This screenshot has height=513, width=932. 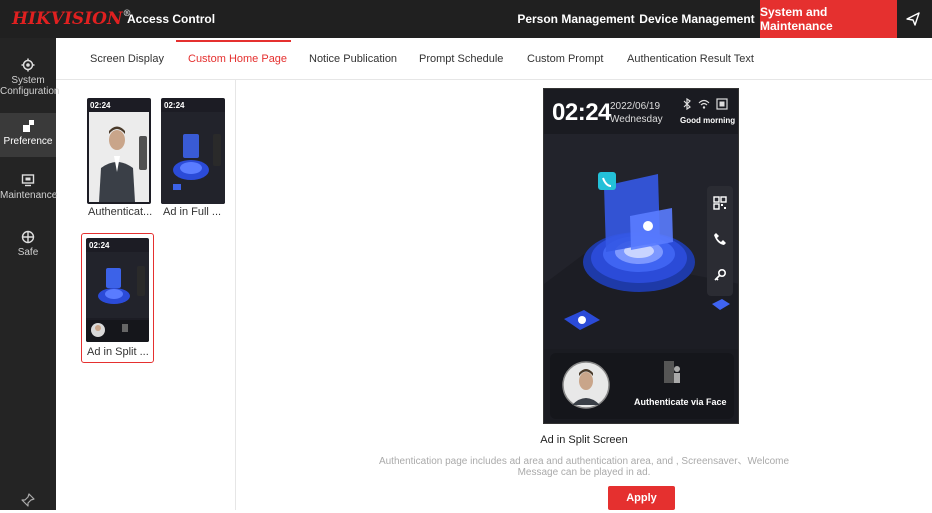 I want to click on gear-icon, so click(x=28, y=65).